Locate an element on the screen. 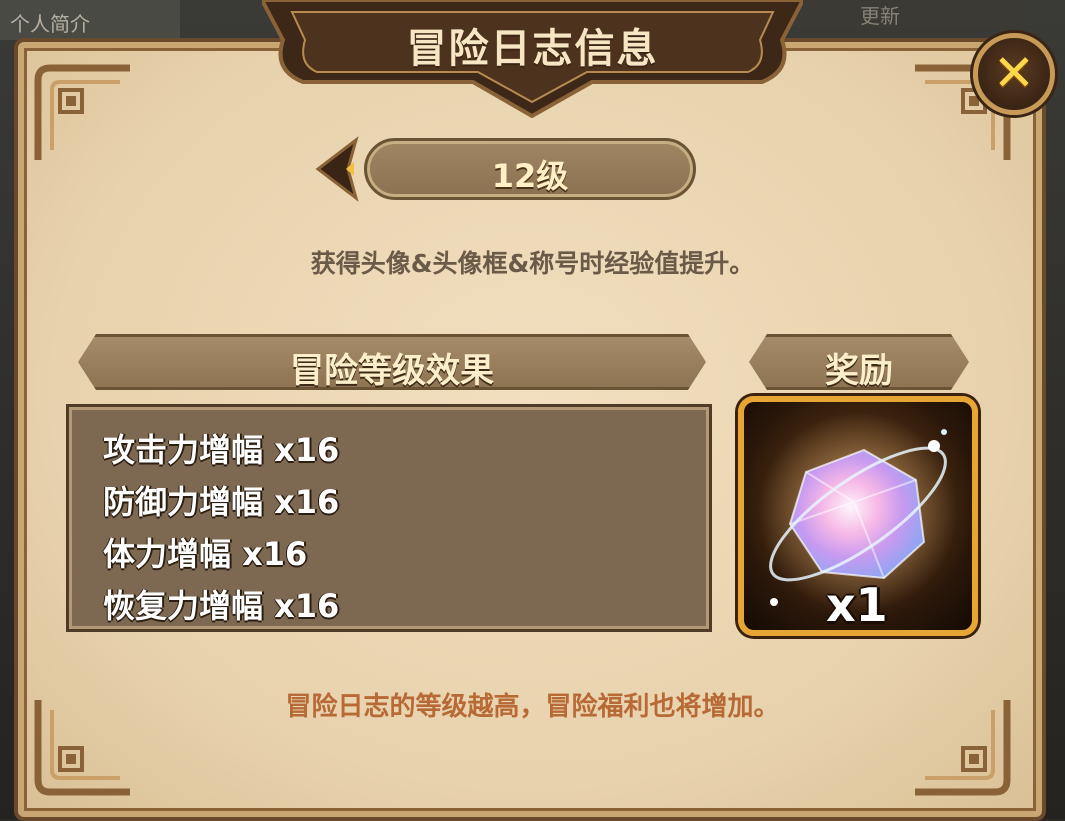 This screenshot has height=821, width=1065. background-tab-update: 更新 is located at coordinates (910, 14).